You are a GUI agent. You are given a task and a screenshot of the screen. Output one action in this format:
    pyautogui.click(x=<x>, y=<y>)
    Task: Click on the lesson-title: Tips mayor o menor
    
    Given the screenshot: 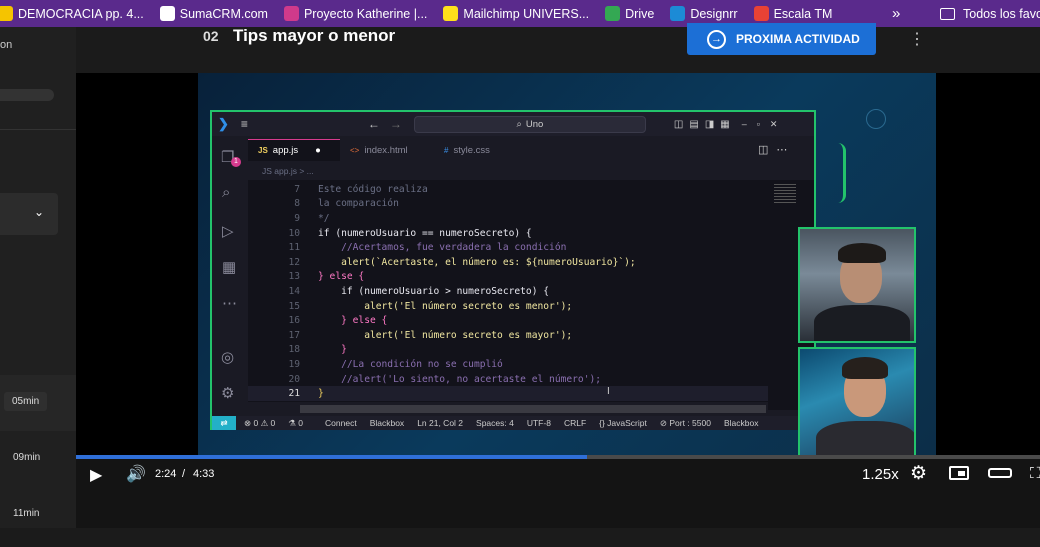 What is the action you would take?
    pyautogui.click(x=314, y=35)
    